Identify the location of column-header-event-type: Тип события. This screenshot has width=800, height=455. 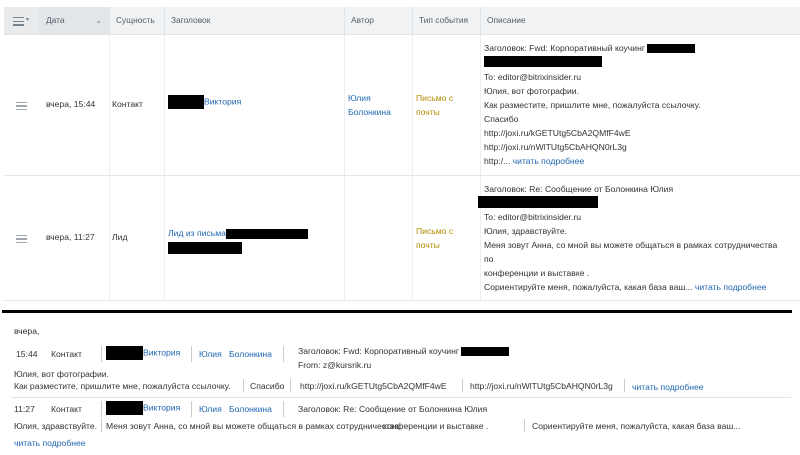
(446, 20).